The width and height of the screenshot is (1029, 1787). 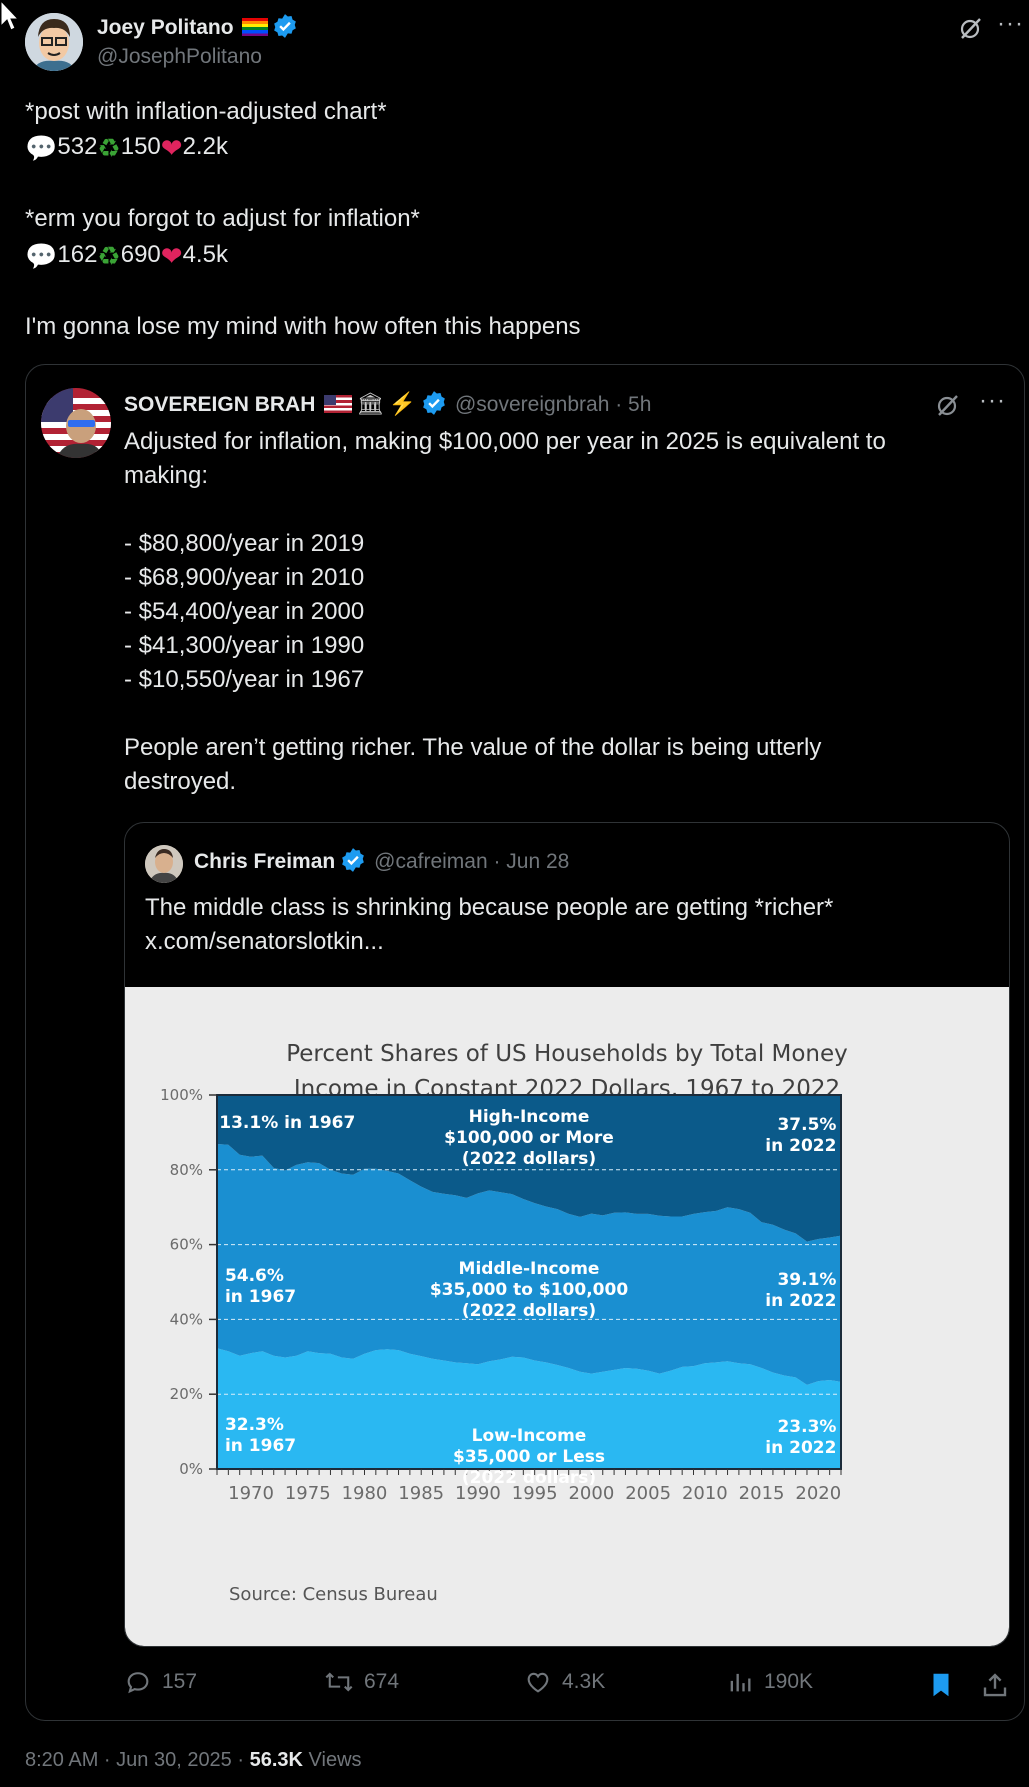 I want to click on quoted-author-handle: @sovereignbrah · 5h, so click(x=553, y=404).